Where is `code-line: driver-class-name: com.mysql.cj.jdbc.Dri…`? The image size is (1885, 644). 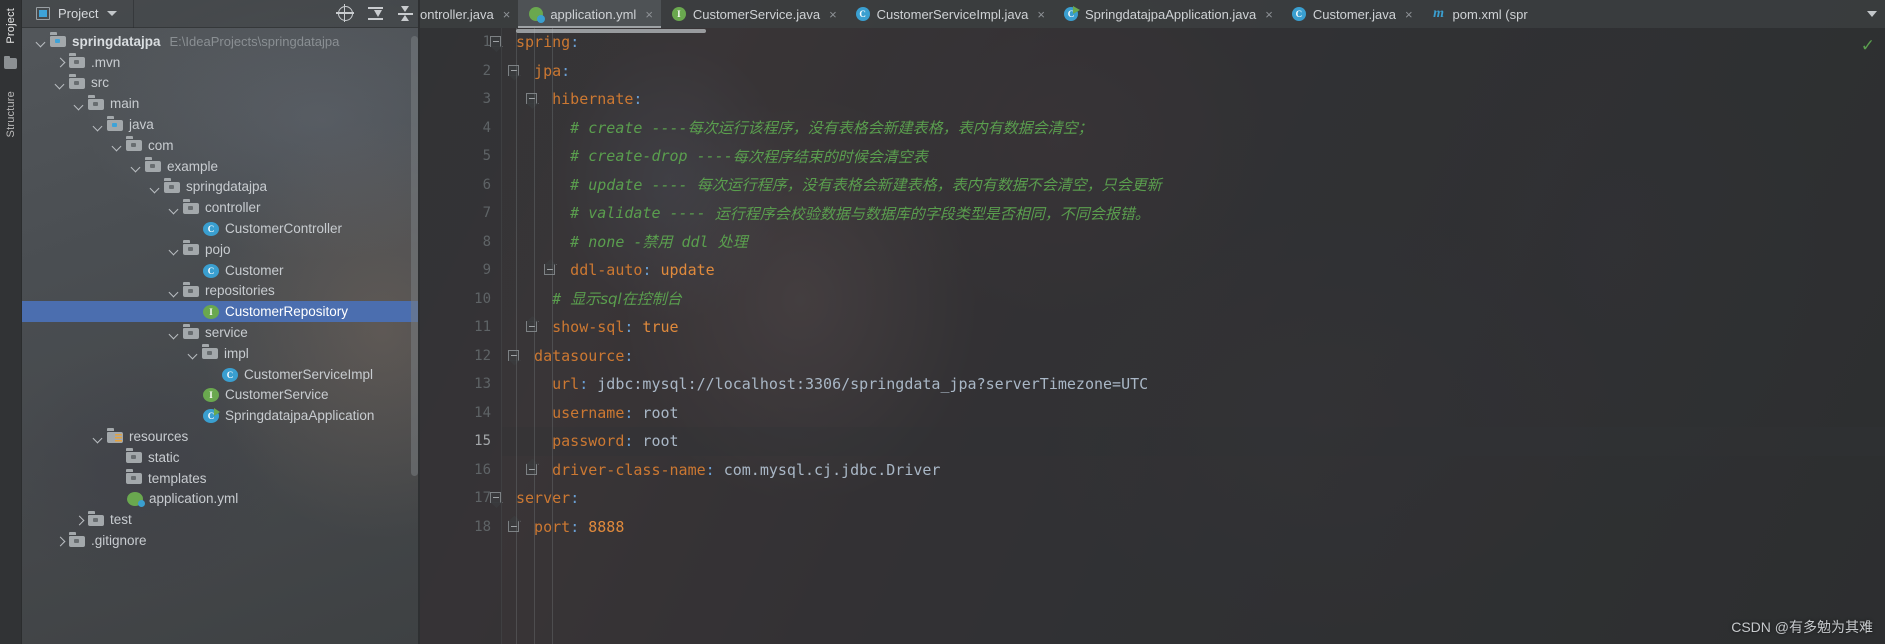
code-line: driver-class-name: com.mysql.cj.jdbc.Dri… is located at coordinates (1193, 470).